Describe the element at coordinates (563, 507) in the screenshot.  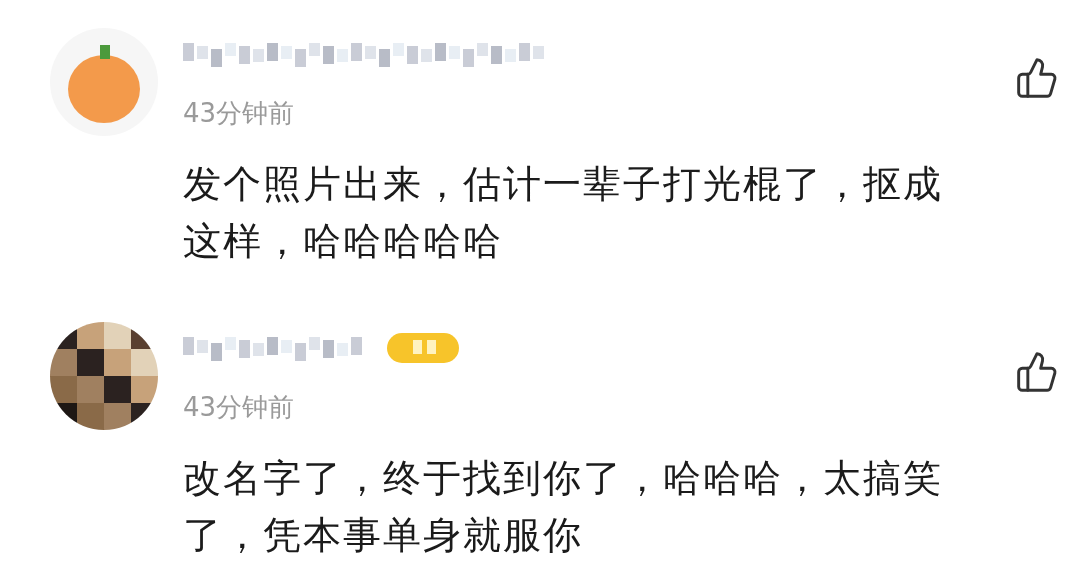
I see `comment-text: 改名字了，终于找到你了，哈哈哈，太搞笑了，凭本事单身就服你` at that location.